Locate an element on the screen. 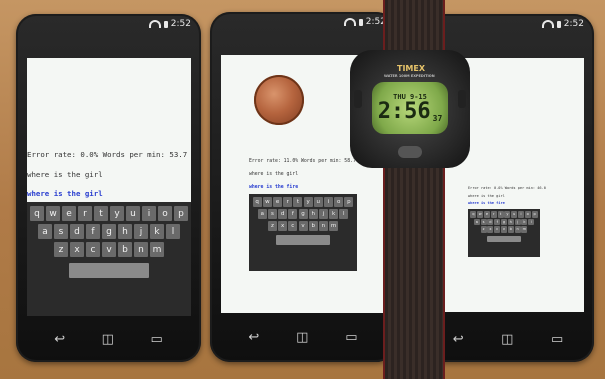 The image size is (605, 379). keyboard-row: zxcvbnm is located at coordinates (303, 226).